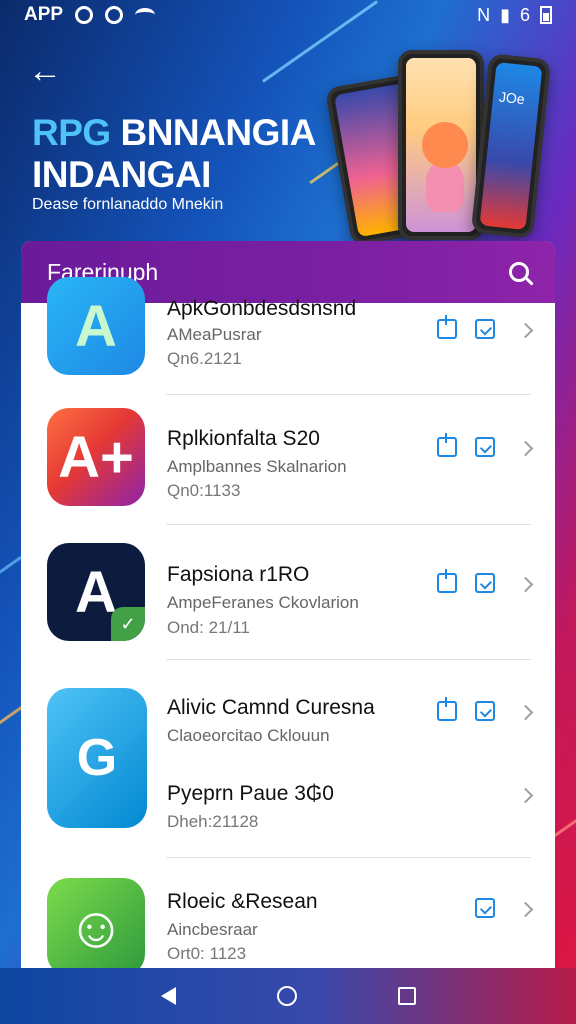  Describe the element at coordinates (514, 15) in the screenshot. I see `status-right: N ▮ 6` at that location.